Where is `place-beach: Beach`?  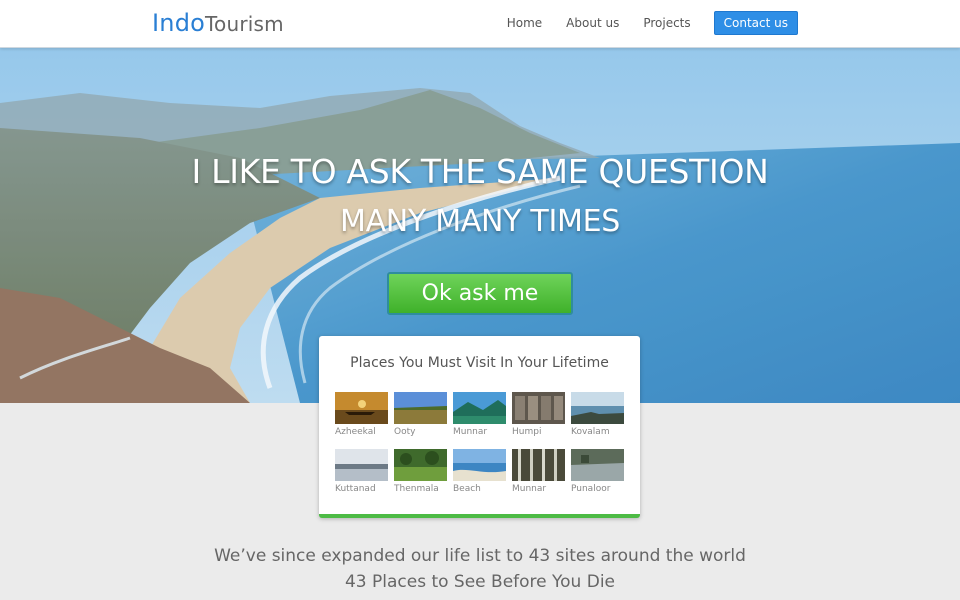 place-beach: Beach is located at coordinates (479, 471).